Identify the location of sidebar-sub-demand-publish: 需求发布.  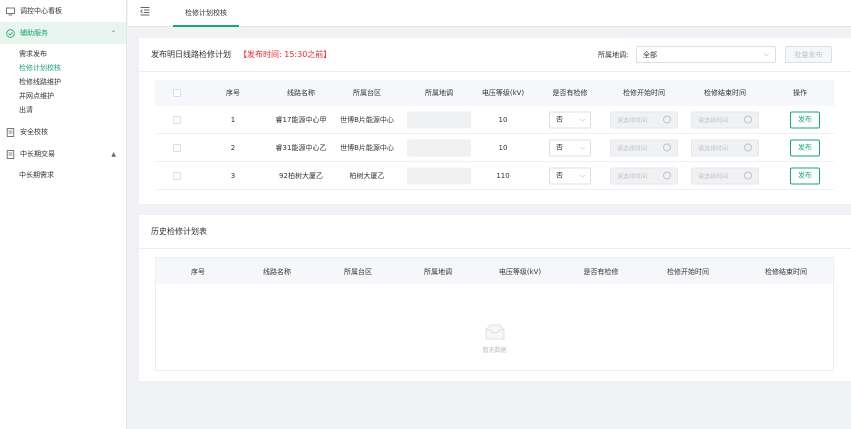
(63, 54).